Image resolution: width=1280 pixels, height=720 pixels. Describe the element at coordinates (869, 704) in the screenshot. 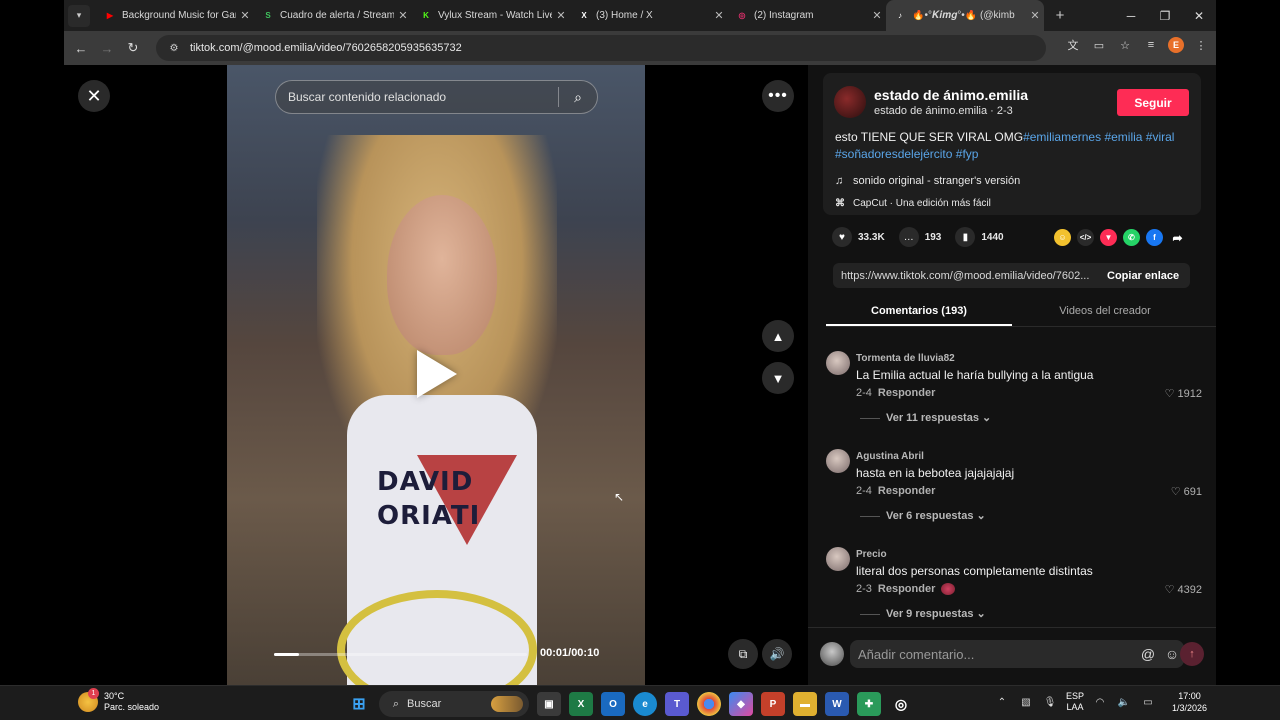

I see `xbox-app-icon: ✚` at that location.